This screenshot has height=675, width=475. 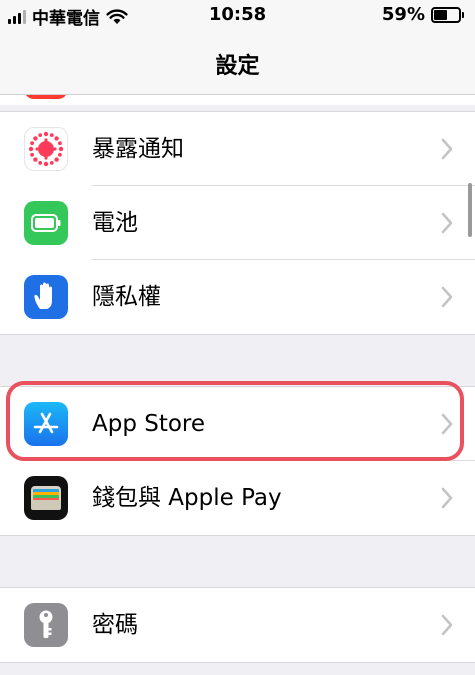 What do you see at coordinates (115, 625) in the screenshot?
I see `settings-row-label: 密碼` at bounding box center [115, 625].